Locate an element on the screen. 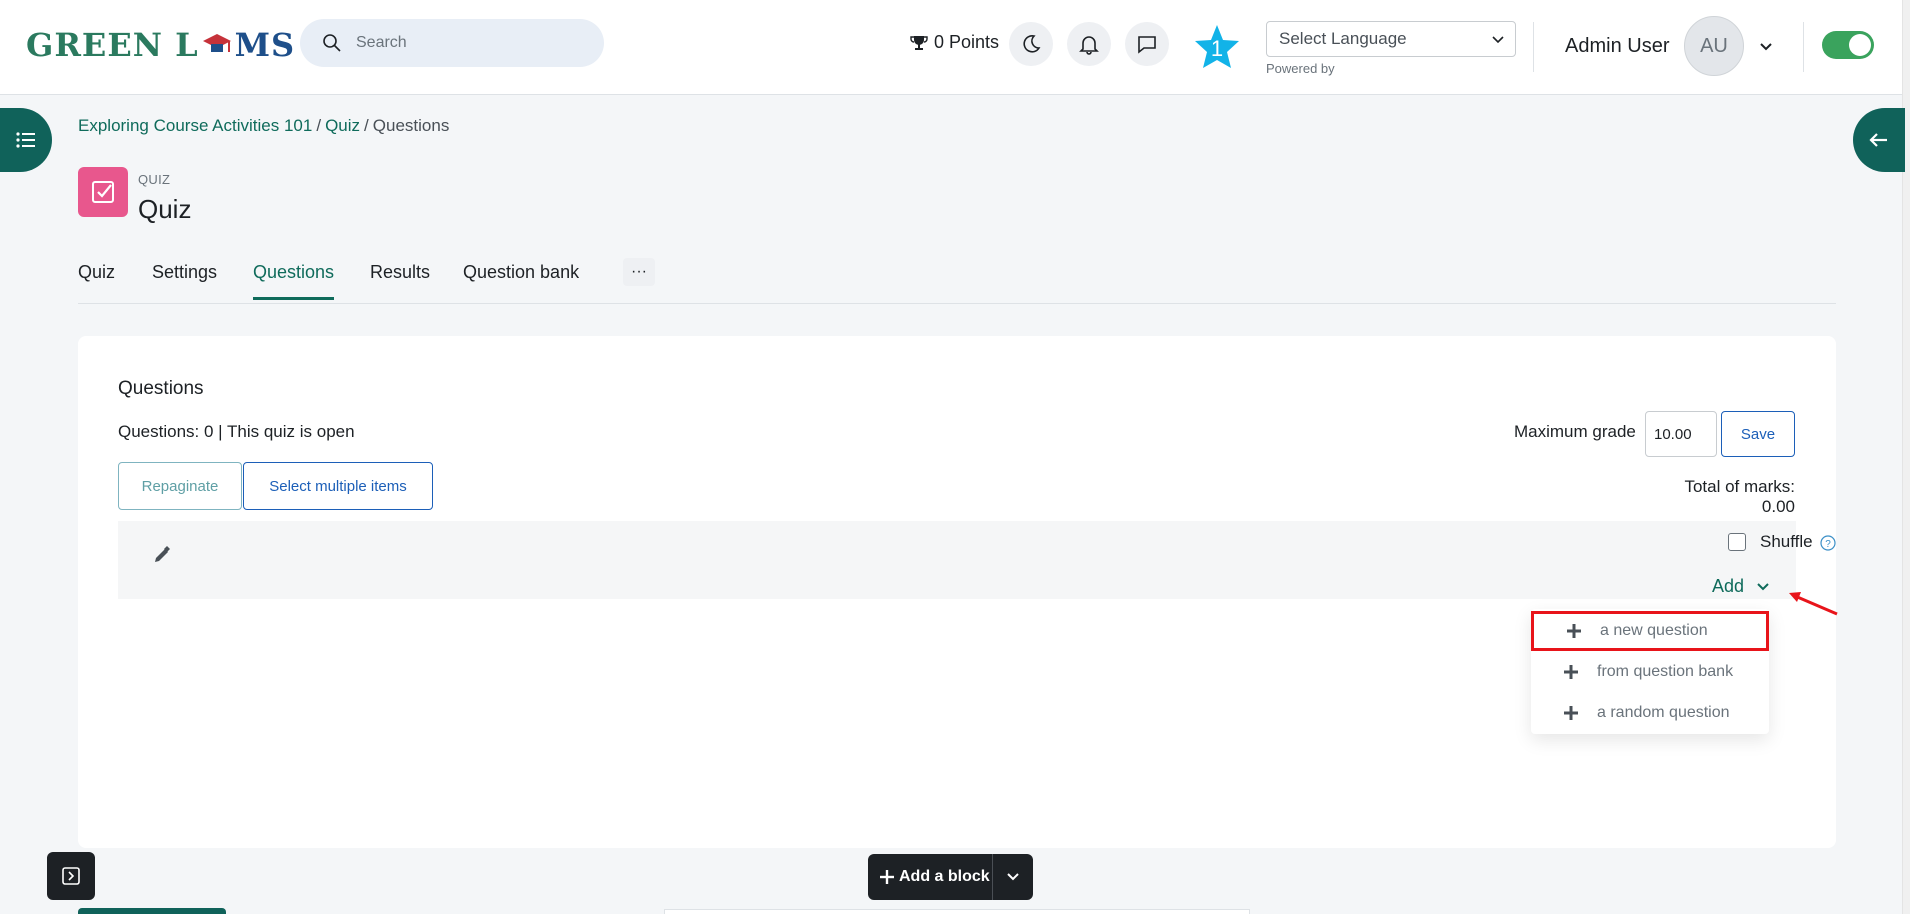  points-display: 0 Points is located at coordinates (954, 42).